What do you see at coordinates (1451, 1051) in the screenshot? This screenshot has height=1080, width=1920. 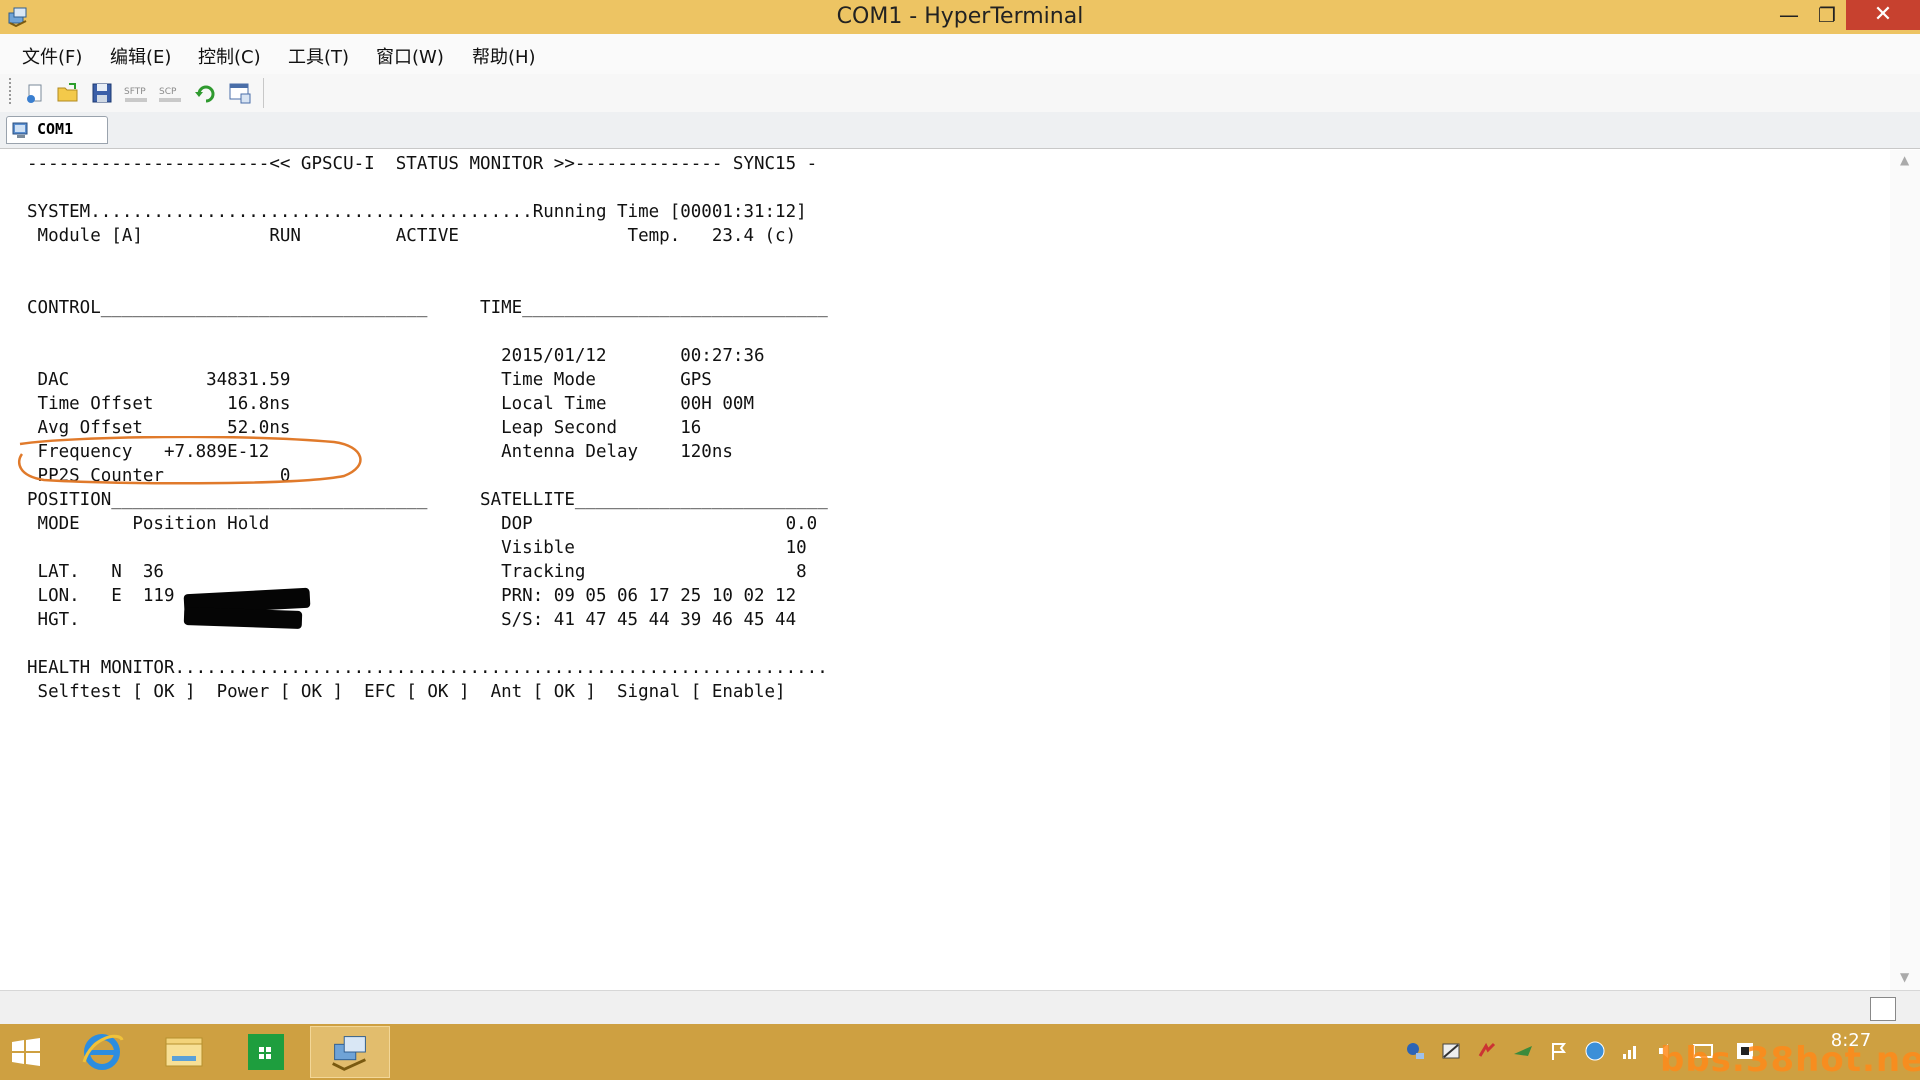 I see `tool-icon` at bounding box center [1451, 1051].